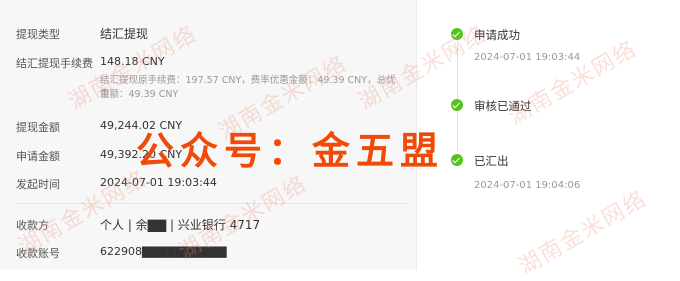 The width and height of the screenshot is (680, 281). What do you see at coordinates (132, 61) in the screenshot?
I see `fee-value: 148.18 CNY` at bounding box center [132, 61].